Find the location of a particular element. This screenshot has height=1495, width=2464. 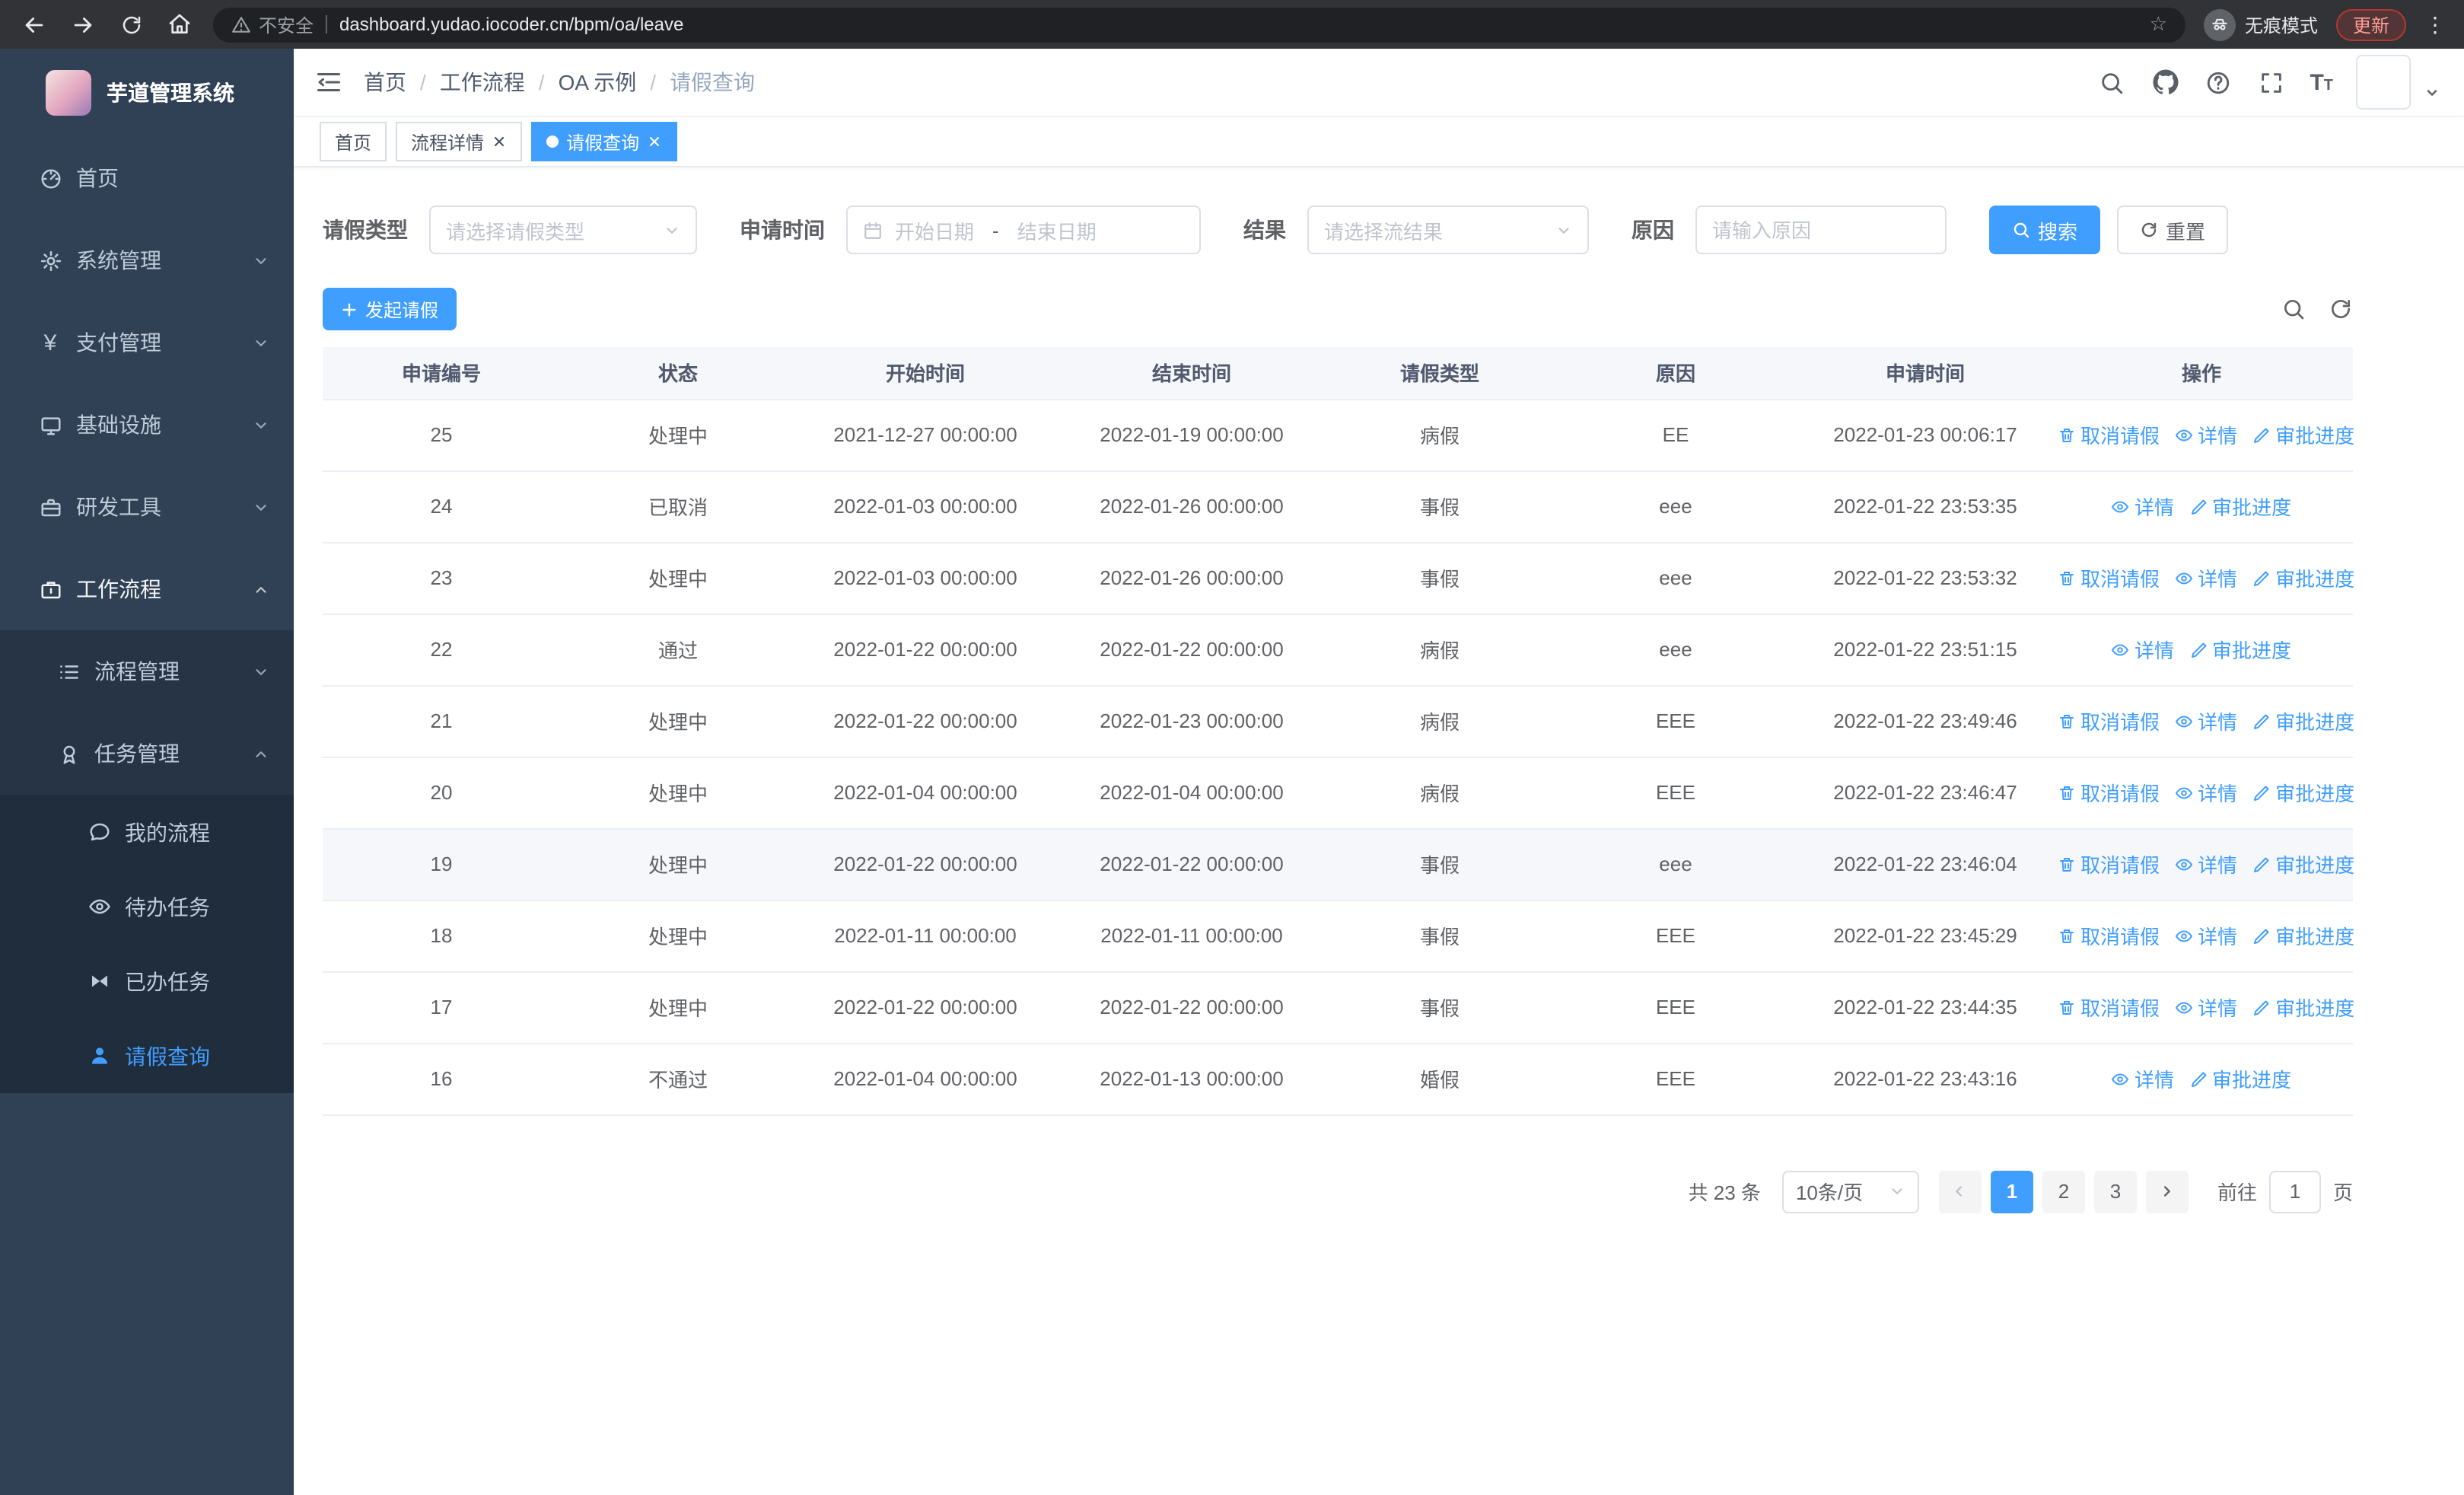

cell-apply-time: 2022-01-22 23:43:16 is located at coordinates (1925, 1079).